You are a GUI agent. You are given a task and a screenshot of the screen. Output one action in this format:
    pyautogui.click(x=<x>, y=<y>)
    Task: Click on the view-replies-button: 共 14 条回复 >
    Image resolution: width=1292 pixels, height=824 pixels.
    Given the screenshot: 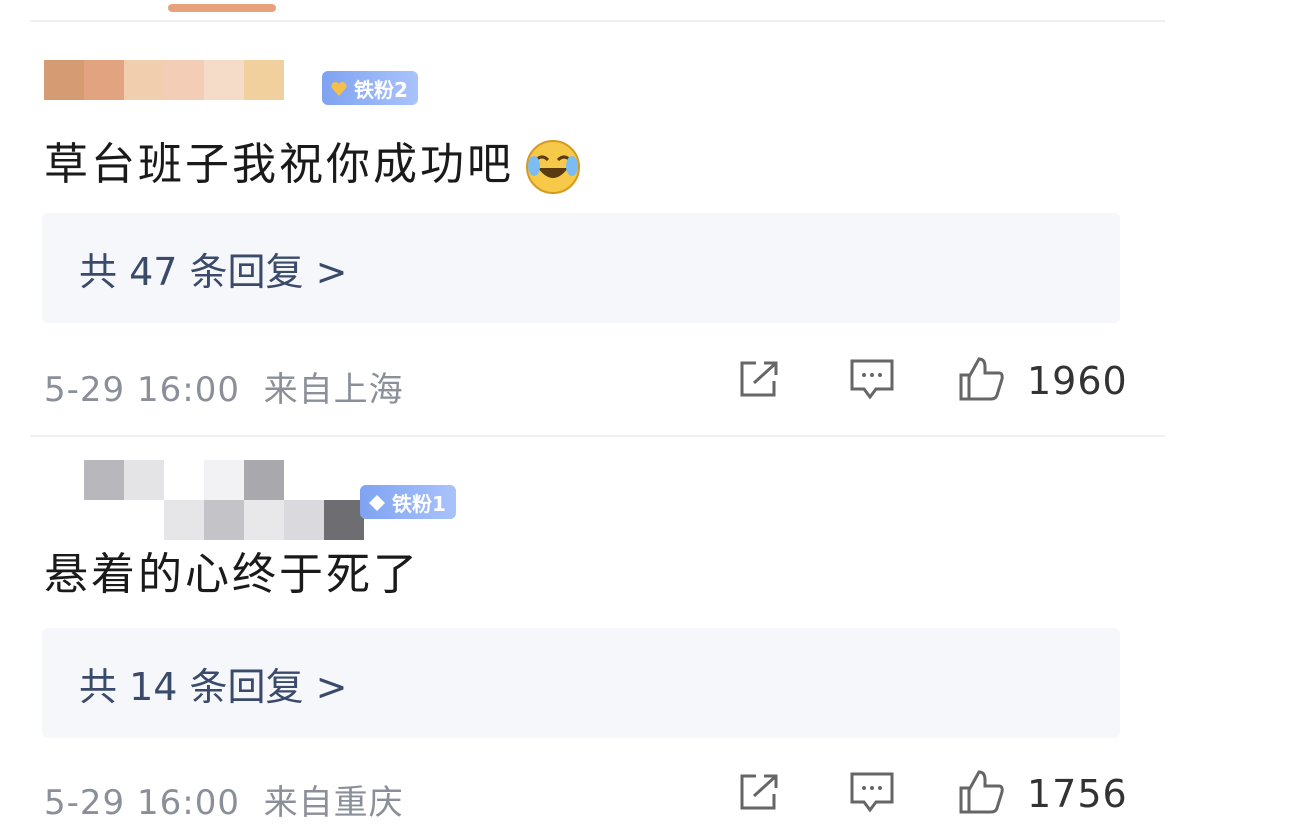 What is the action you would take?
    pyautogui.click(x=581, y=683)
    